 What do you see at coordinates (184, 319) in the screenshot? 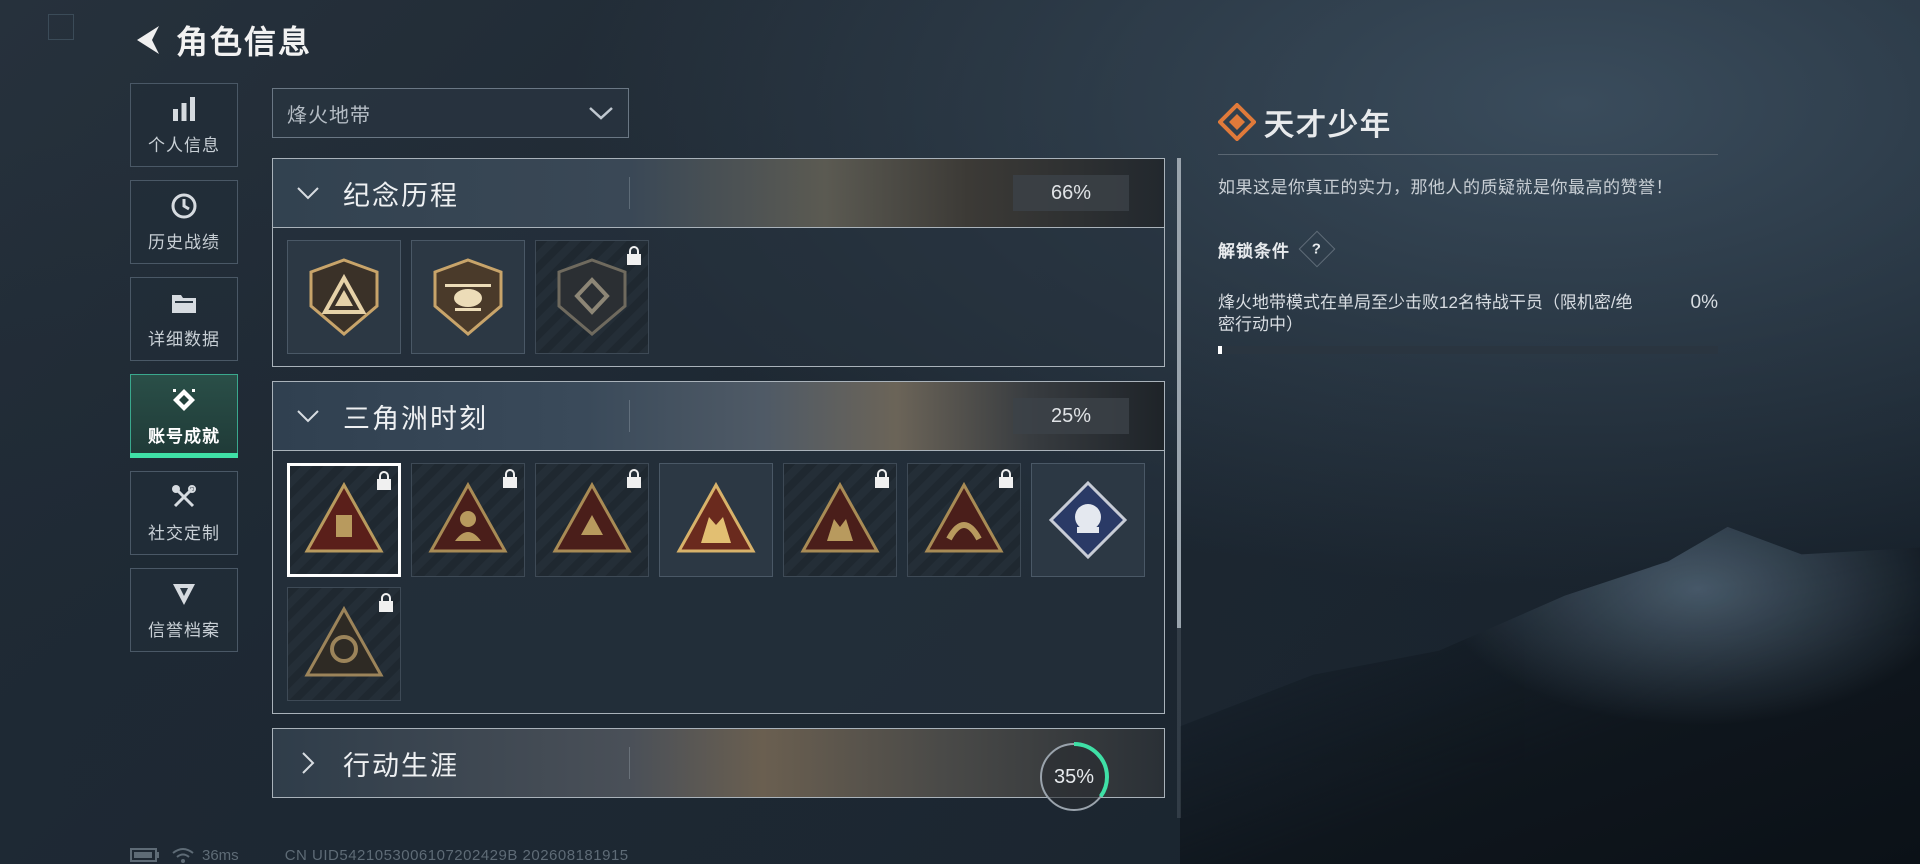
I see `sidebar-item-detailed-data: 详细数据` at bounding box center [184, 319].